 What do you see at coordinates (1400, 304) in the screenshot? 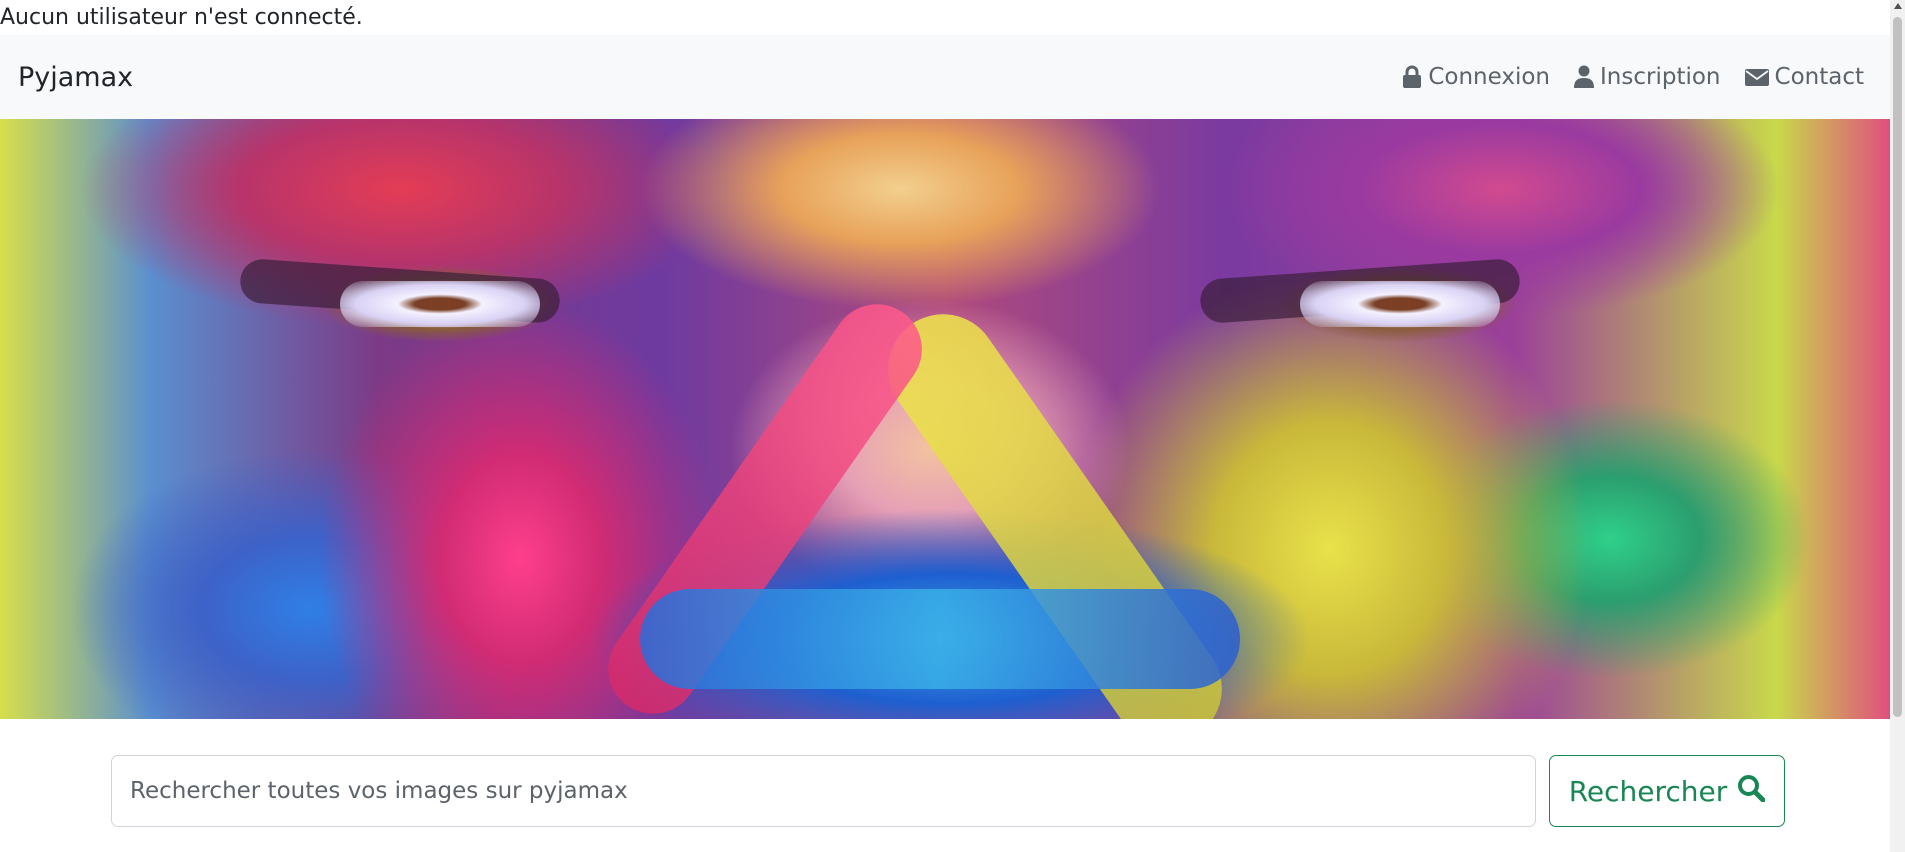
I see `hero-eye-right` at bounding box center [1400, 304].